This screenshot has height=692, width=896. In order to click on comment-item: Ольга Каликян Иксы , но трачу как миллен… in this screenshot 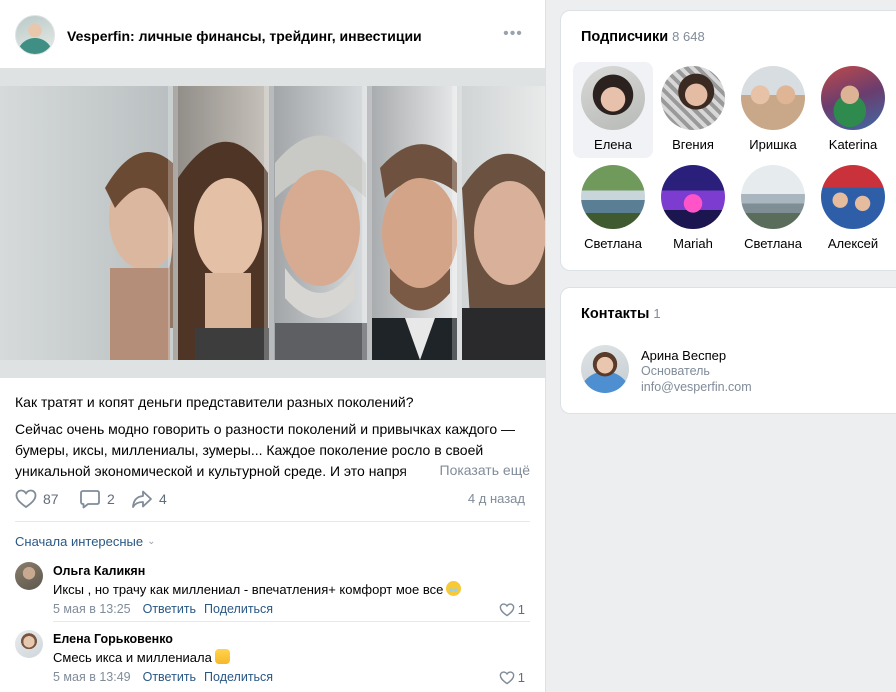, I will do `click(272, 592)`.